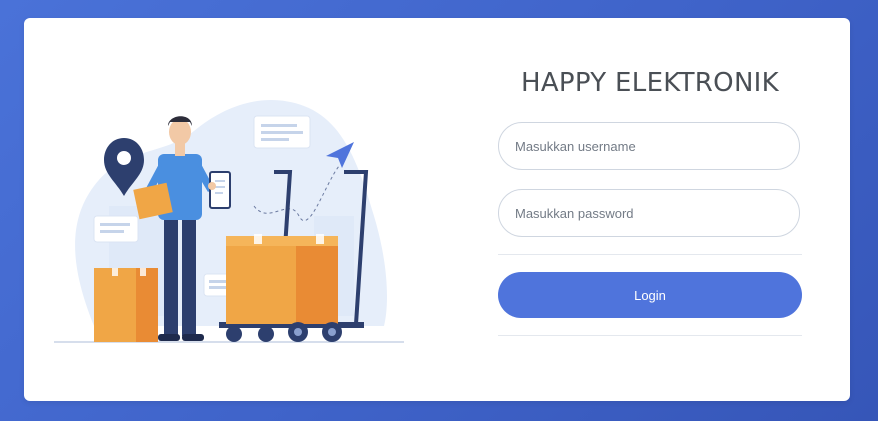 The width and height of the screenshot is (878, 421). I want to click on login-button: Login, so click(650, 295).